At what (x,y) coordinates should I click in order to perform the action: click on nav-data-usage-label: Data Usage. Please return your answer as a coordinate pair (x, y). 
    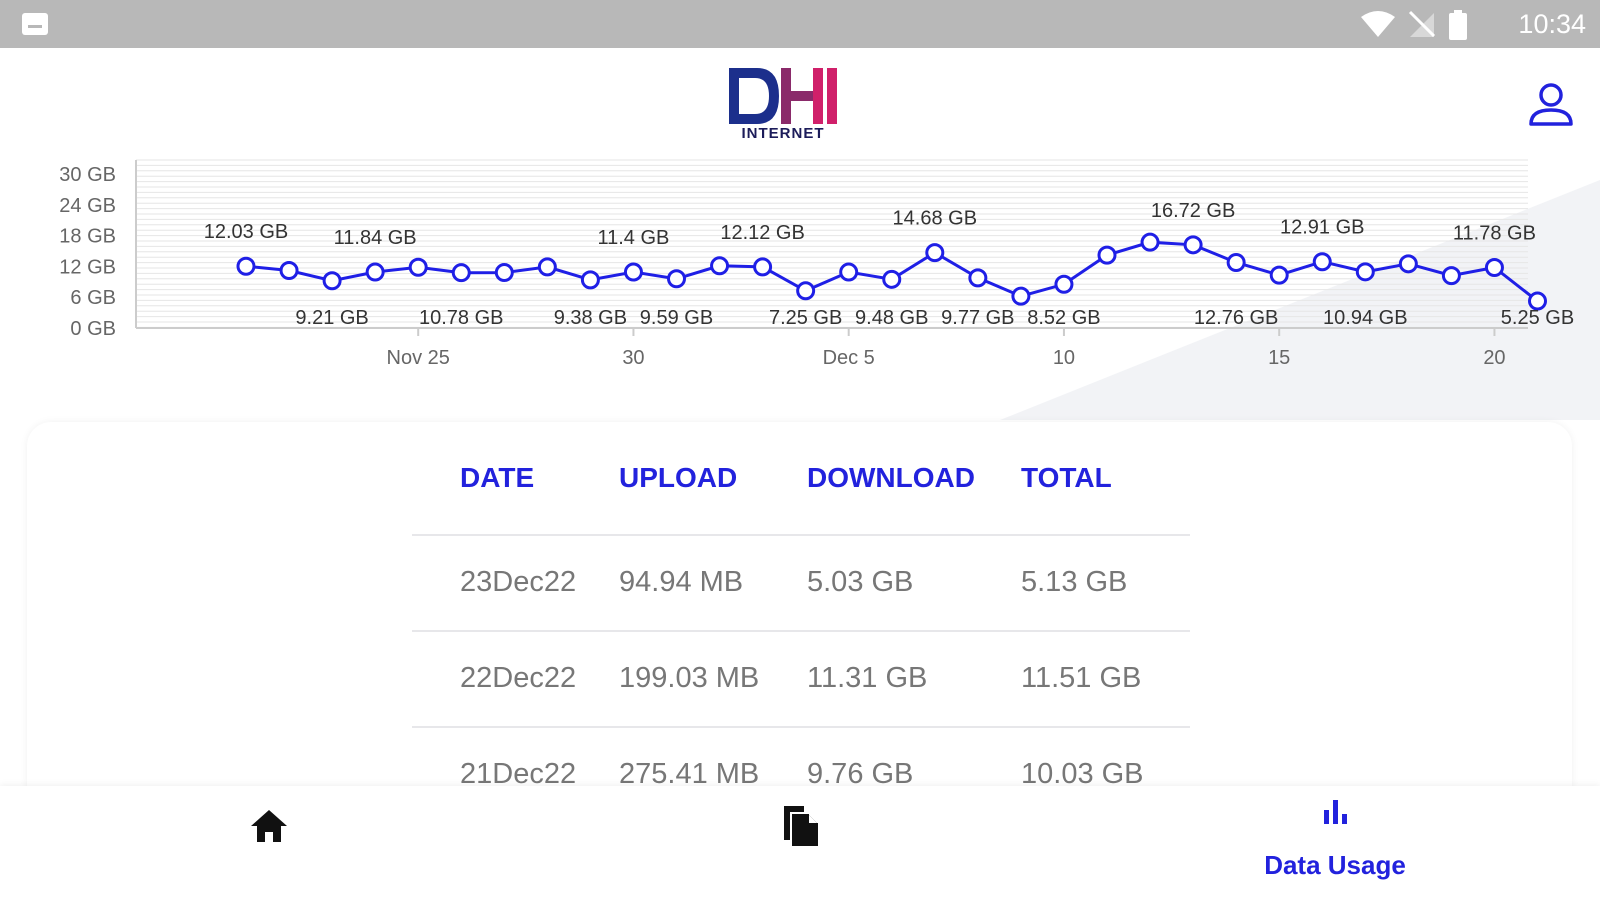
    Looking at the image, I should click on (1335, 865).